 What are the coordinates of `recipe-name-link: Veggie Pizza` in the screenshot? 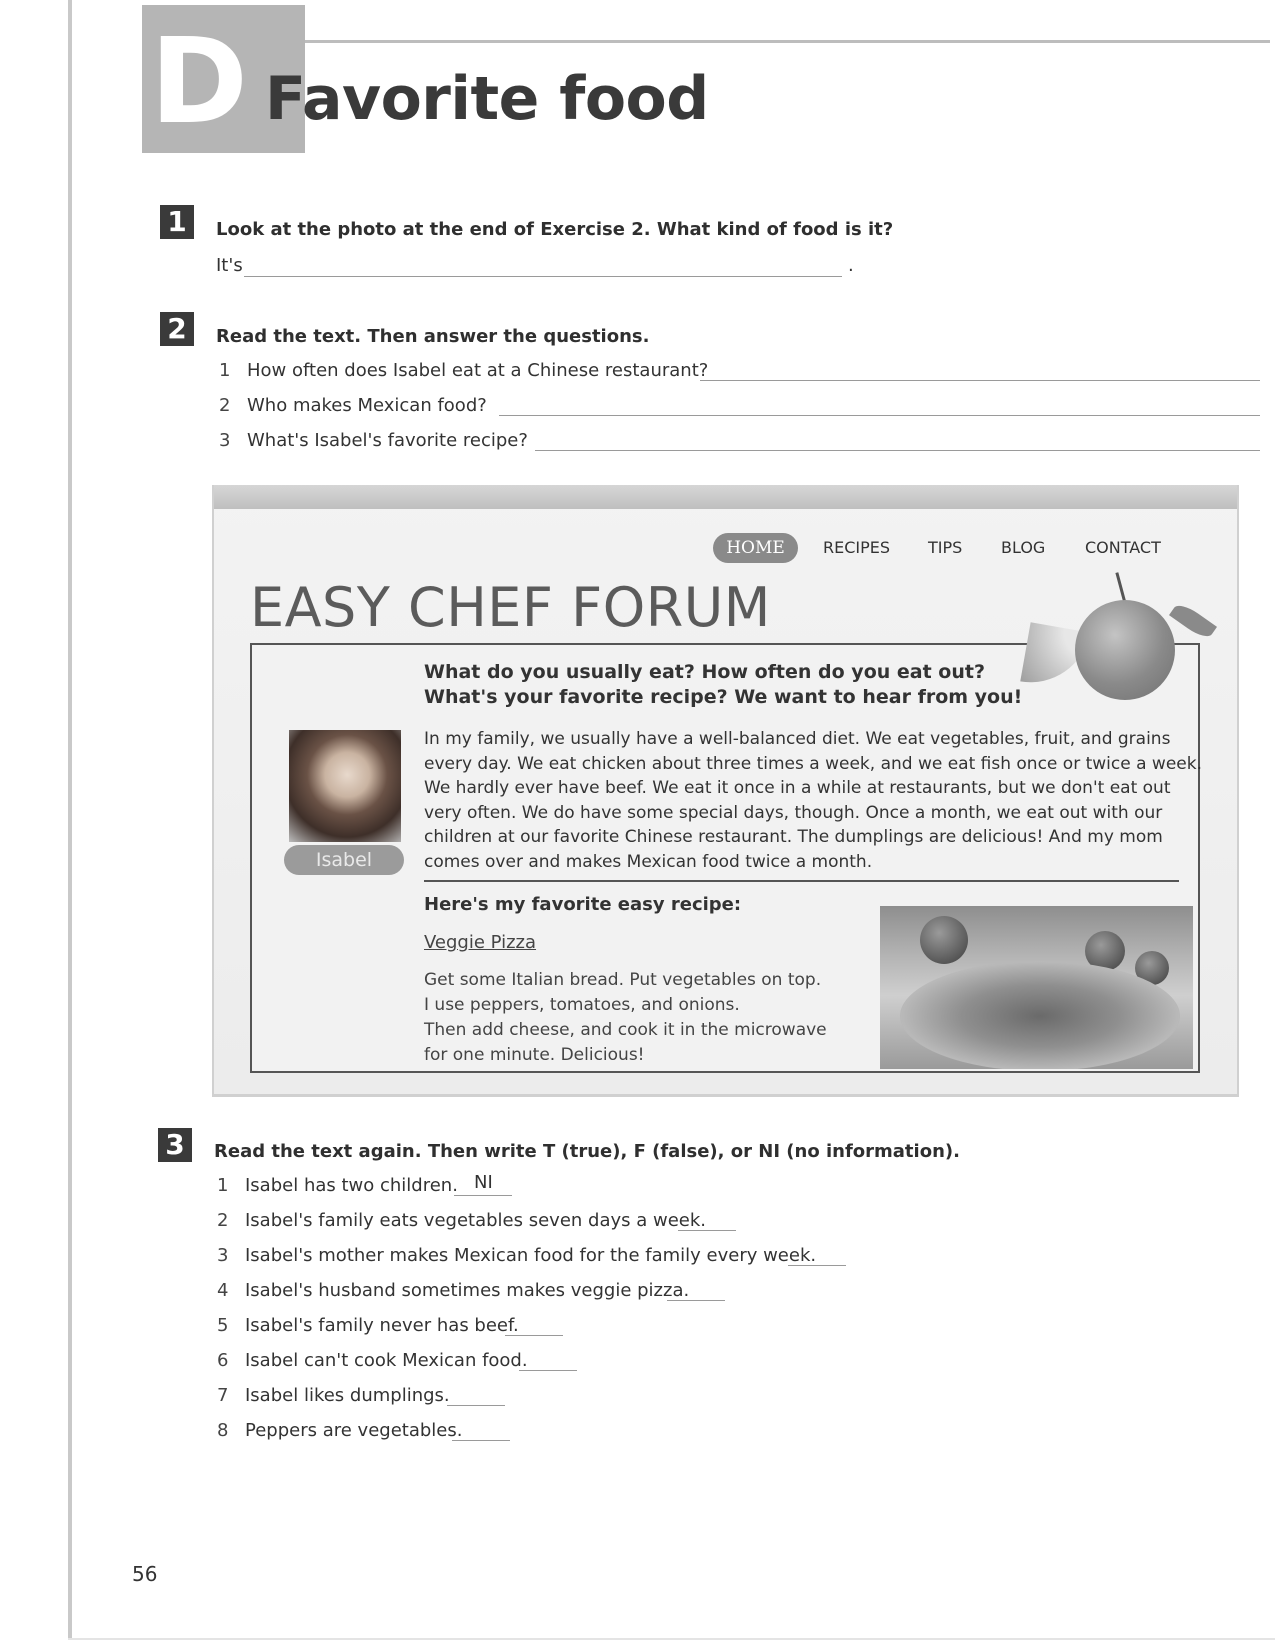 It's located at (480, 942).